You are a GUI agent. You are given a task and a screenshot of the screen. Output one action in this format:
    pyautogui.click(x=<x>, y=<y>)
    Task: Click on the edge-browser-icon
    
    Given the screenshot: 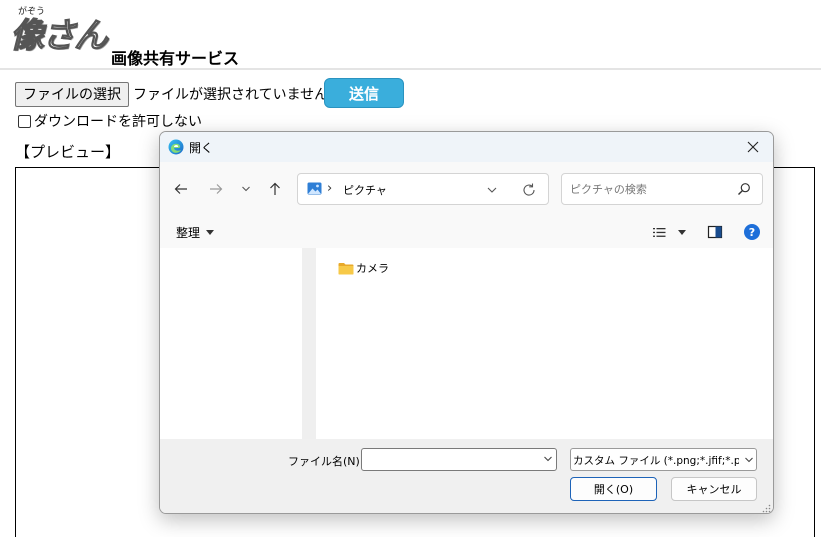 What is the action you would take?
    pyautogui.click(x=176, y=147)
    